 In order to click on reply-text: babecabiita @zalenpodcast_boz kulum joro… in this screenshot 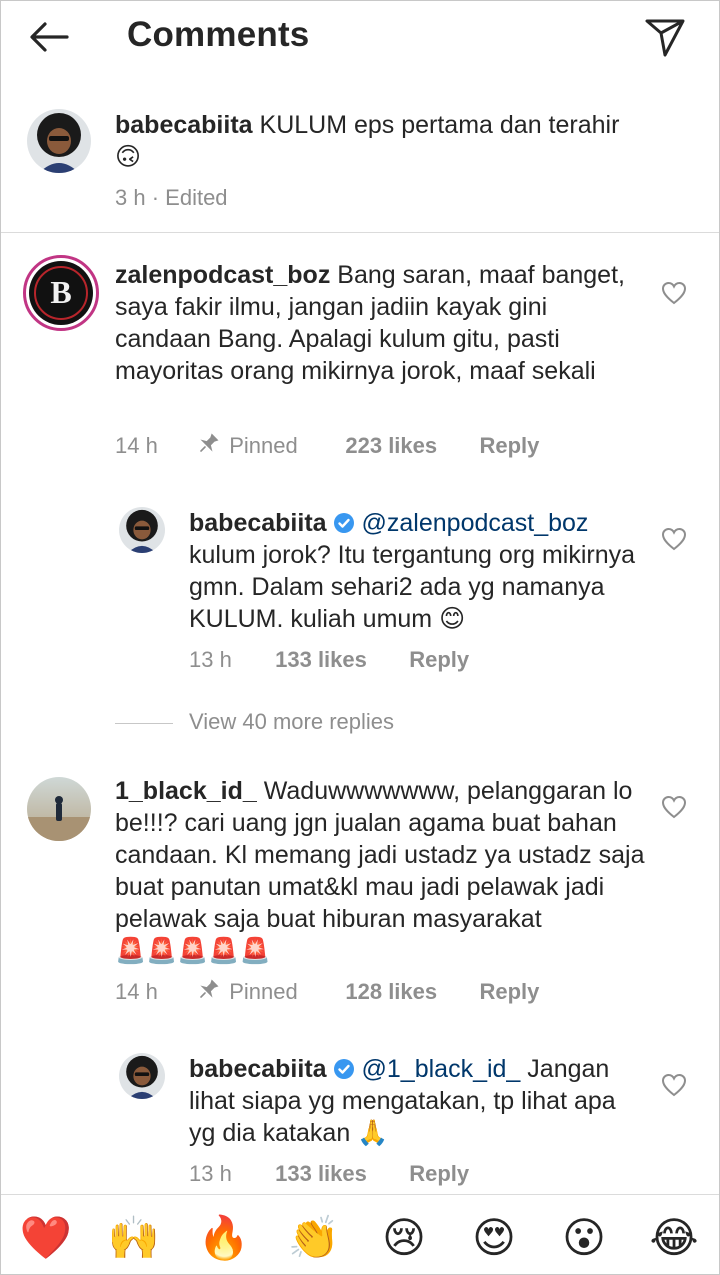, I will do `click(419, 571)`.